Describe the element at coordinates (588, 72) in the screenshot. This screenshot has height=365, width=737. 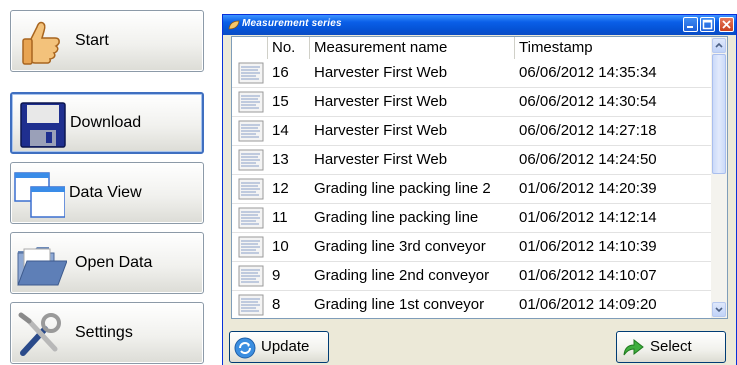
I see `row-timestamp: 06/06/2012 14:35:34` at that location.